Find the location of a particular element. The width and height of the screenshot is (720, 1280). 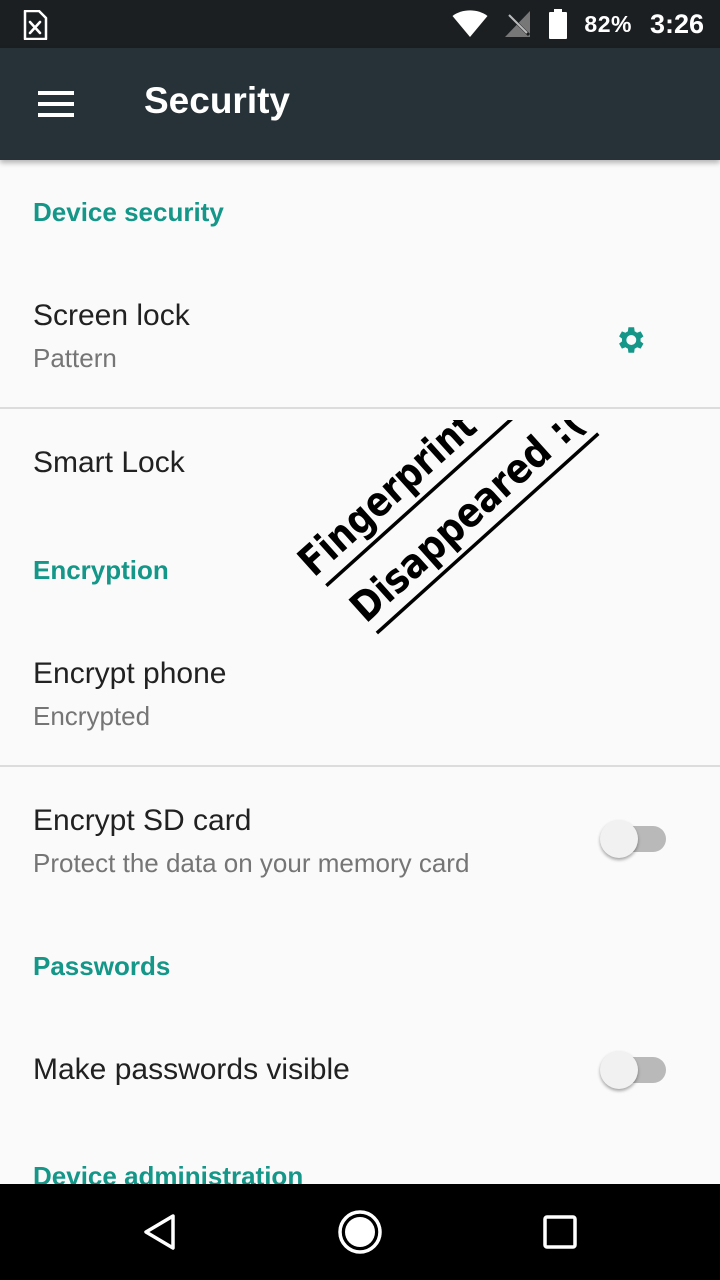

make-passwords-visible-title: Make passwords visible is located at coordinates (191, 1069).